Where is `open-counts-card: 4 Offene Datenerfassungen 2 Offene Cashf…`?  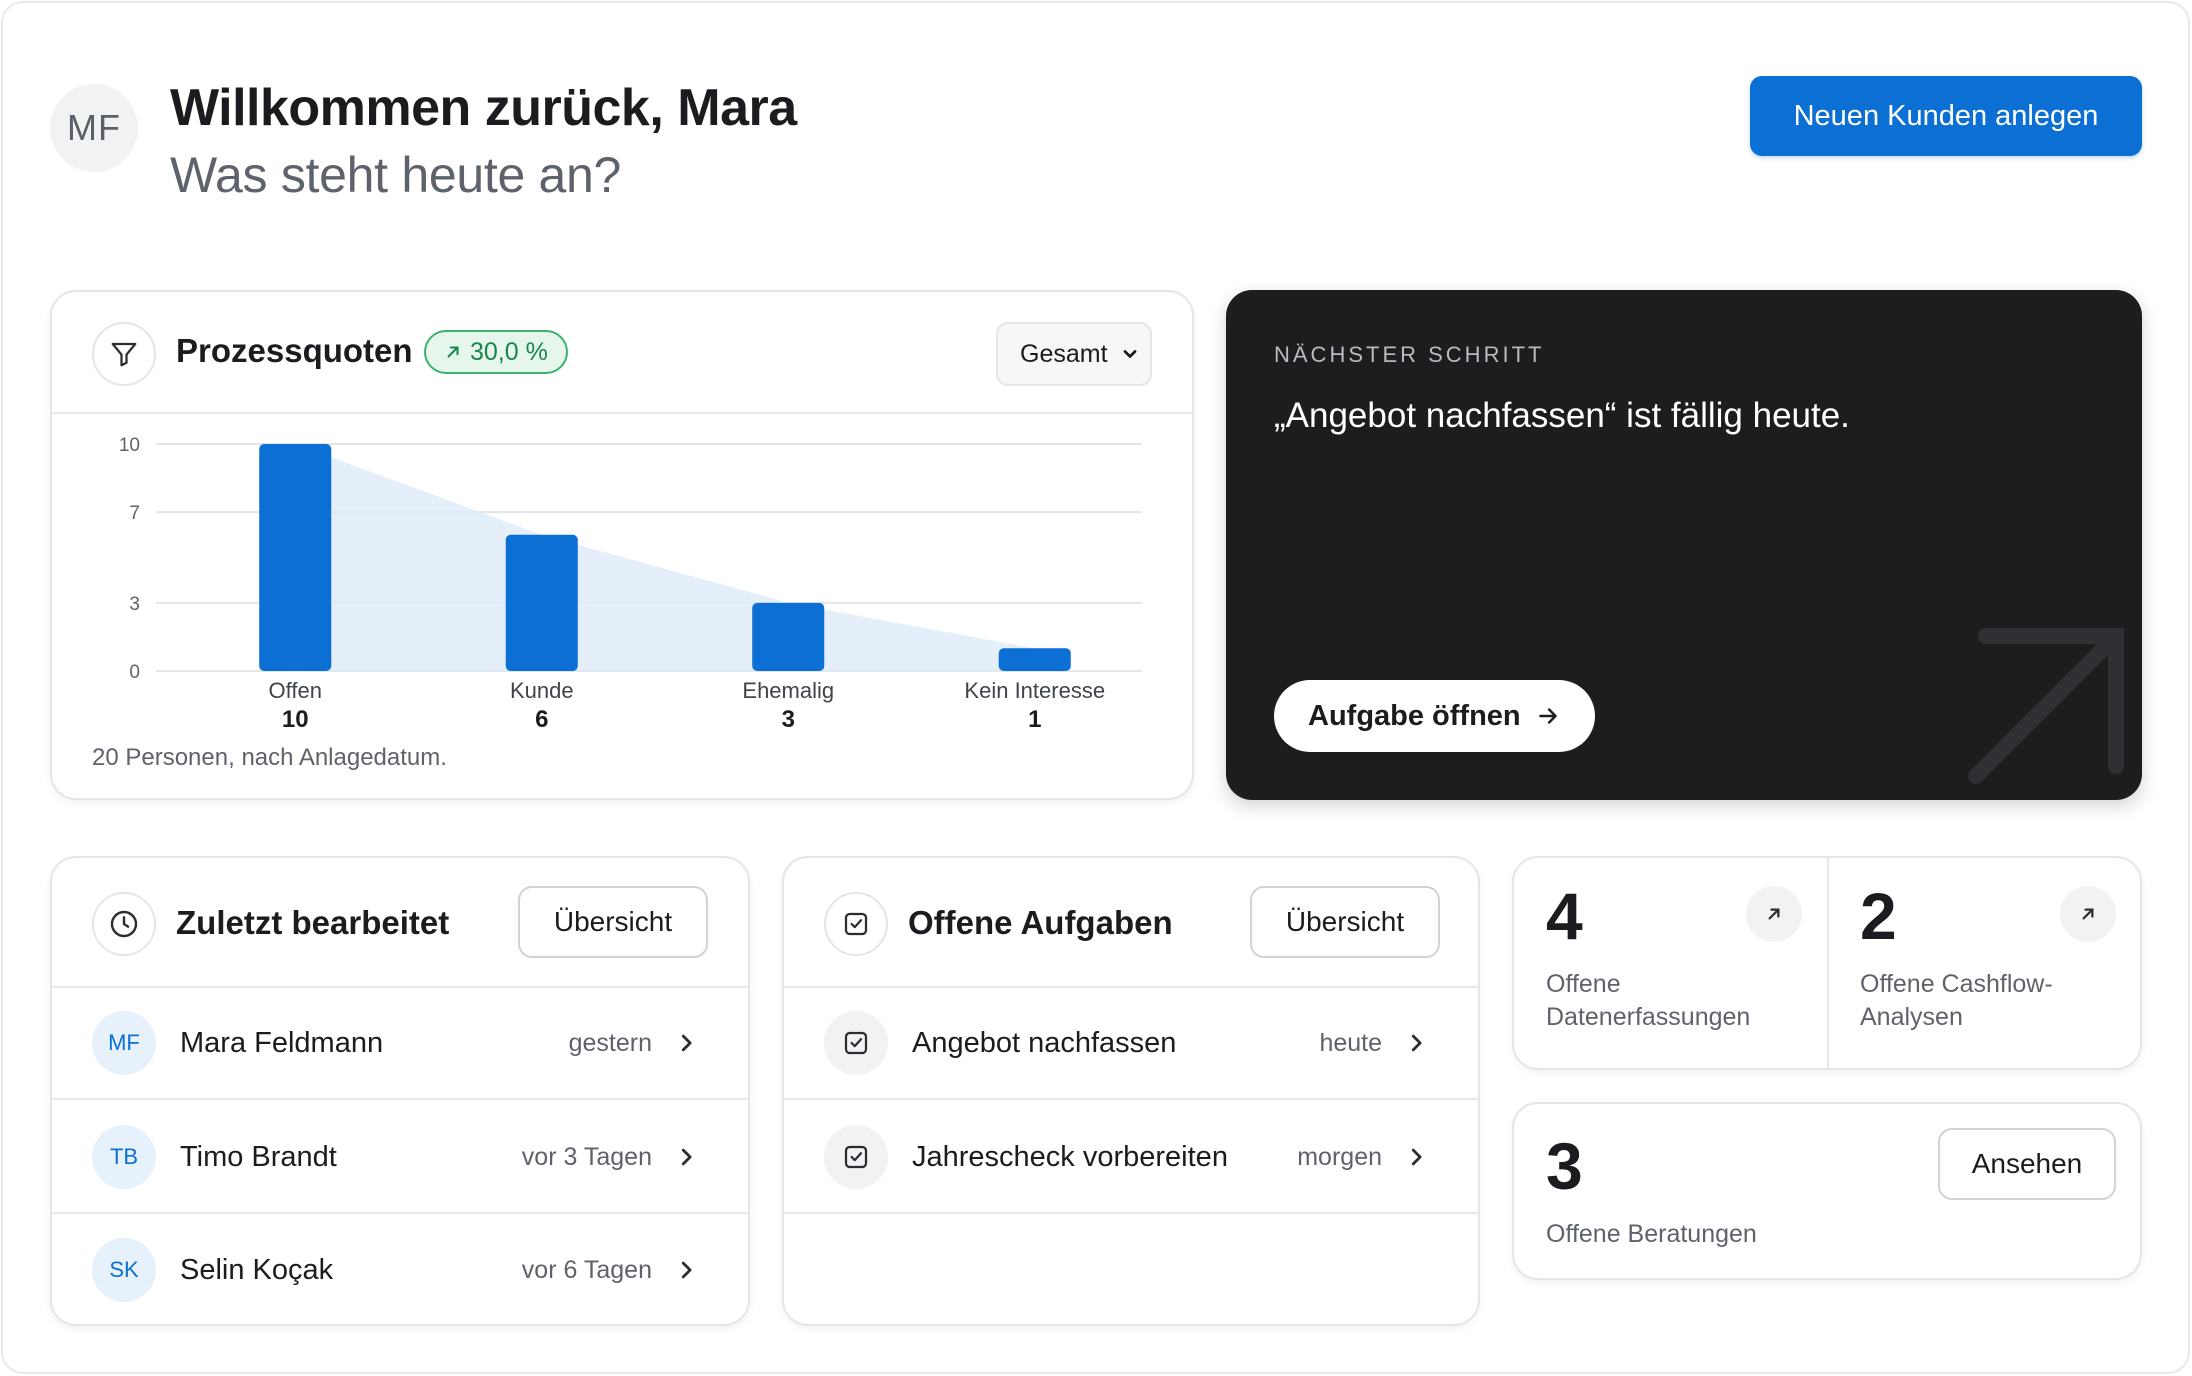
open-counts-card: 4 Offene Datenerfassungen 2 Offene Cashf… is located at coordinates (1827, 963).